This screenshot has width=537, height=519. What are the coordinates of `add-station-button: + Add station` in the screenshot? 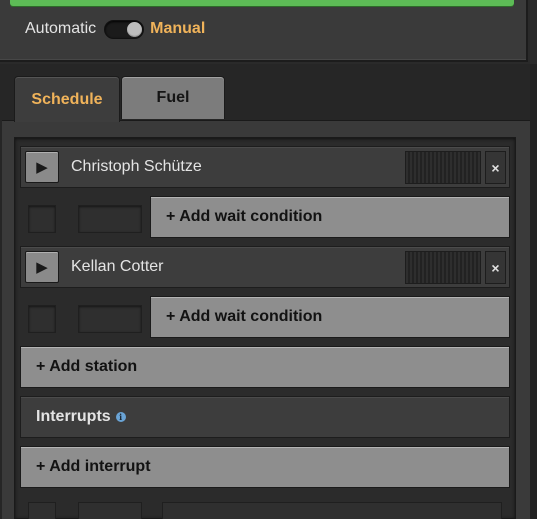 It's located at (265, 367).